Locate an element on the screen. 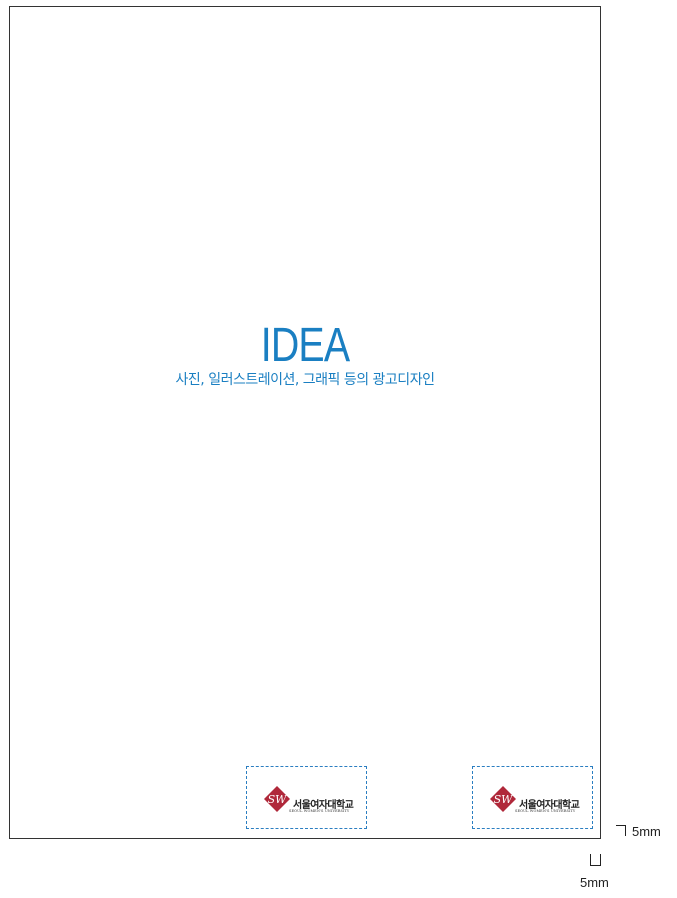  page-subtitle: 사진, 일러스트레이션, 그래픽 등의 광고디자인 is located at coordinates (305, 380).